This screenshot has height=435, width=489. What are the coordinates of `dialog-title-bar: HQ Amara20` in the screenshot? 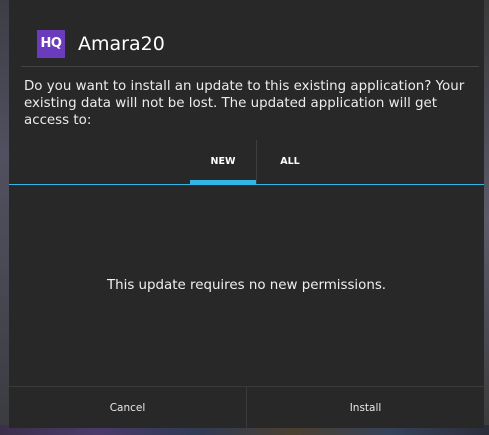 It's located at (246, 33).